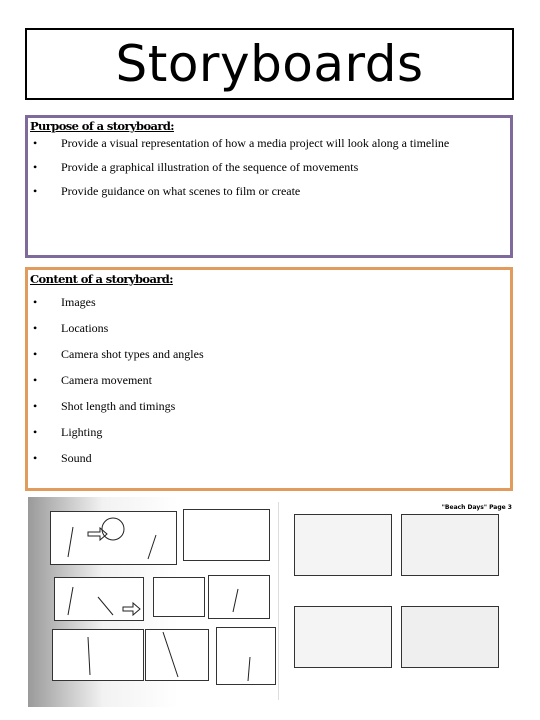 This screenshot has height=720, width=540. I want to click on list-item: • Images, so click(269, 305).